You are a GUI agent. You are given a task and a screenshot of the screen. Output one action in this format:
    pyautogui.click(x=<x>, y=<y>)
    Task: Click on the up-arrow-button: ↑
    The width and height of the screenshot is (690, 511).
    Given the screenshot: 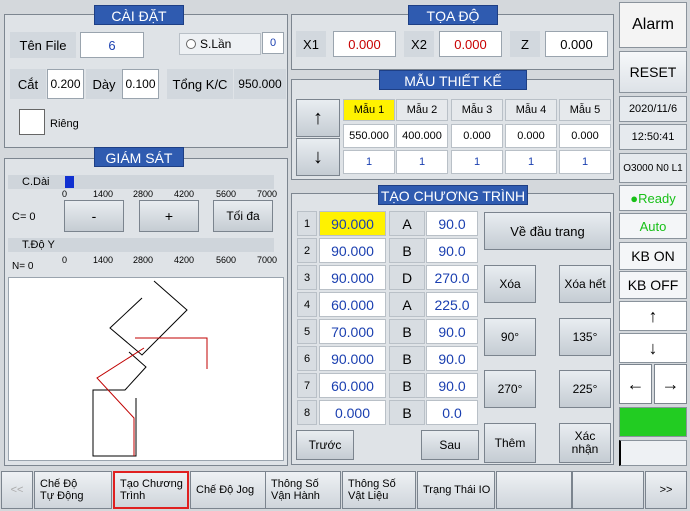 What is the action you would take?
    pyautogui.click(x=653, y=316)
    